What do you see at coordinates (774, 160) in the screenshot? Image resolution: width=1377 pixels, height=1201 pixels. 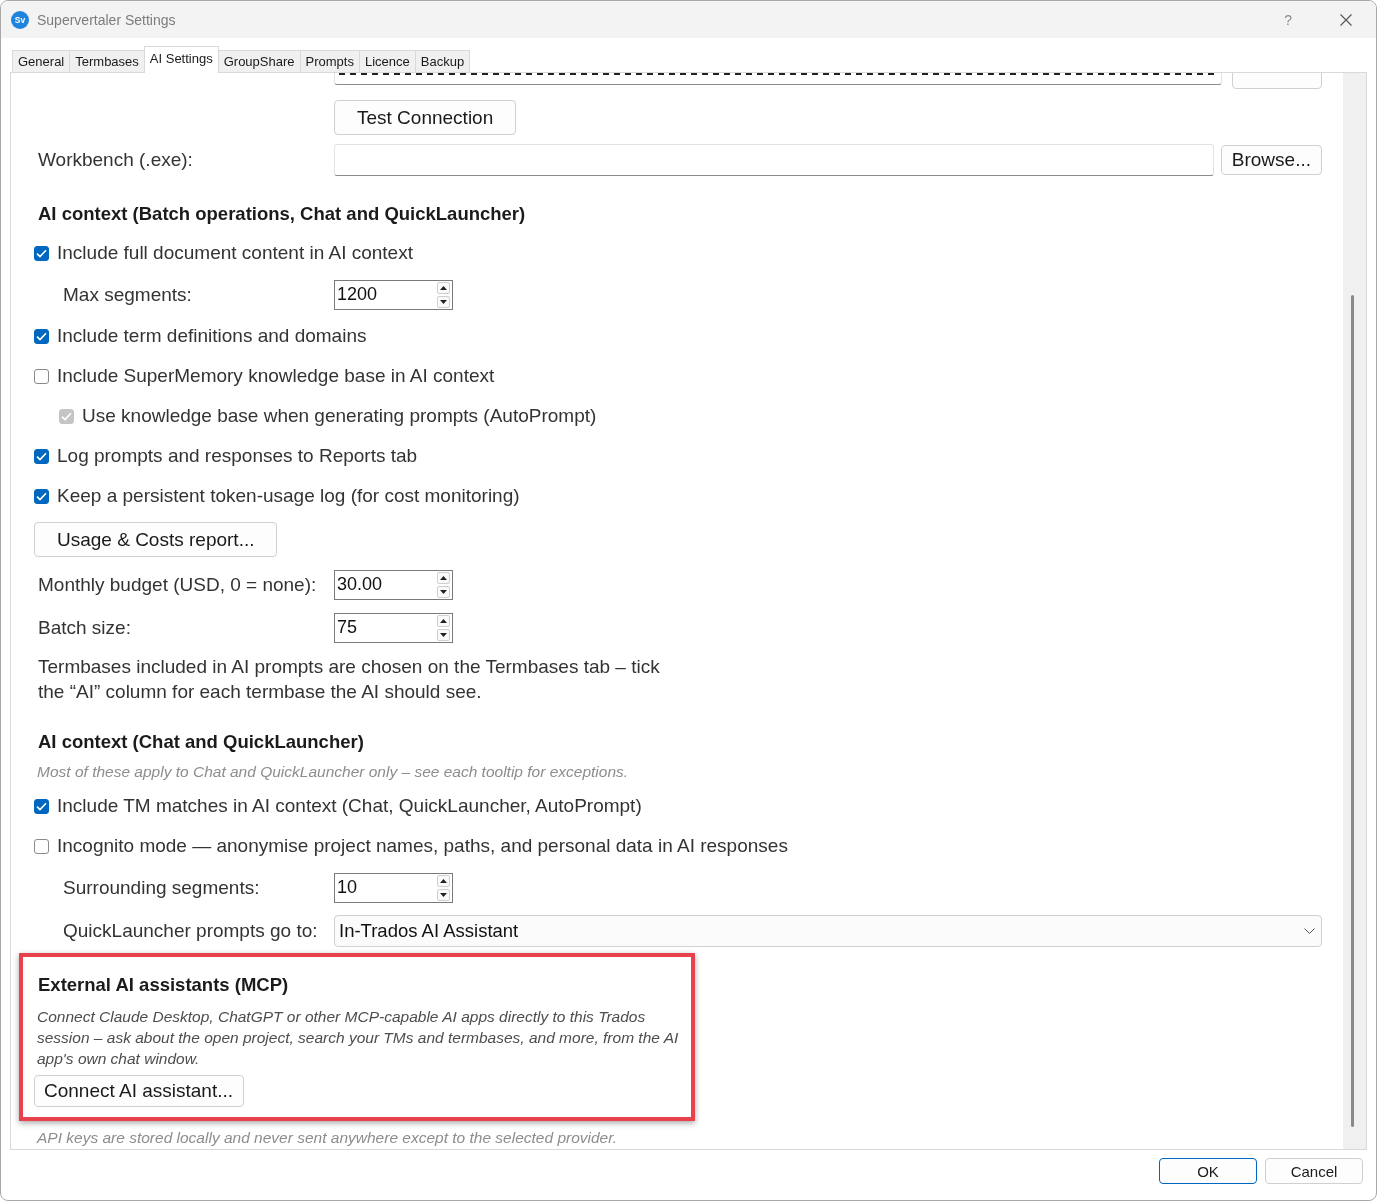 I see `path-field` at bounding box center [774, 160].